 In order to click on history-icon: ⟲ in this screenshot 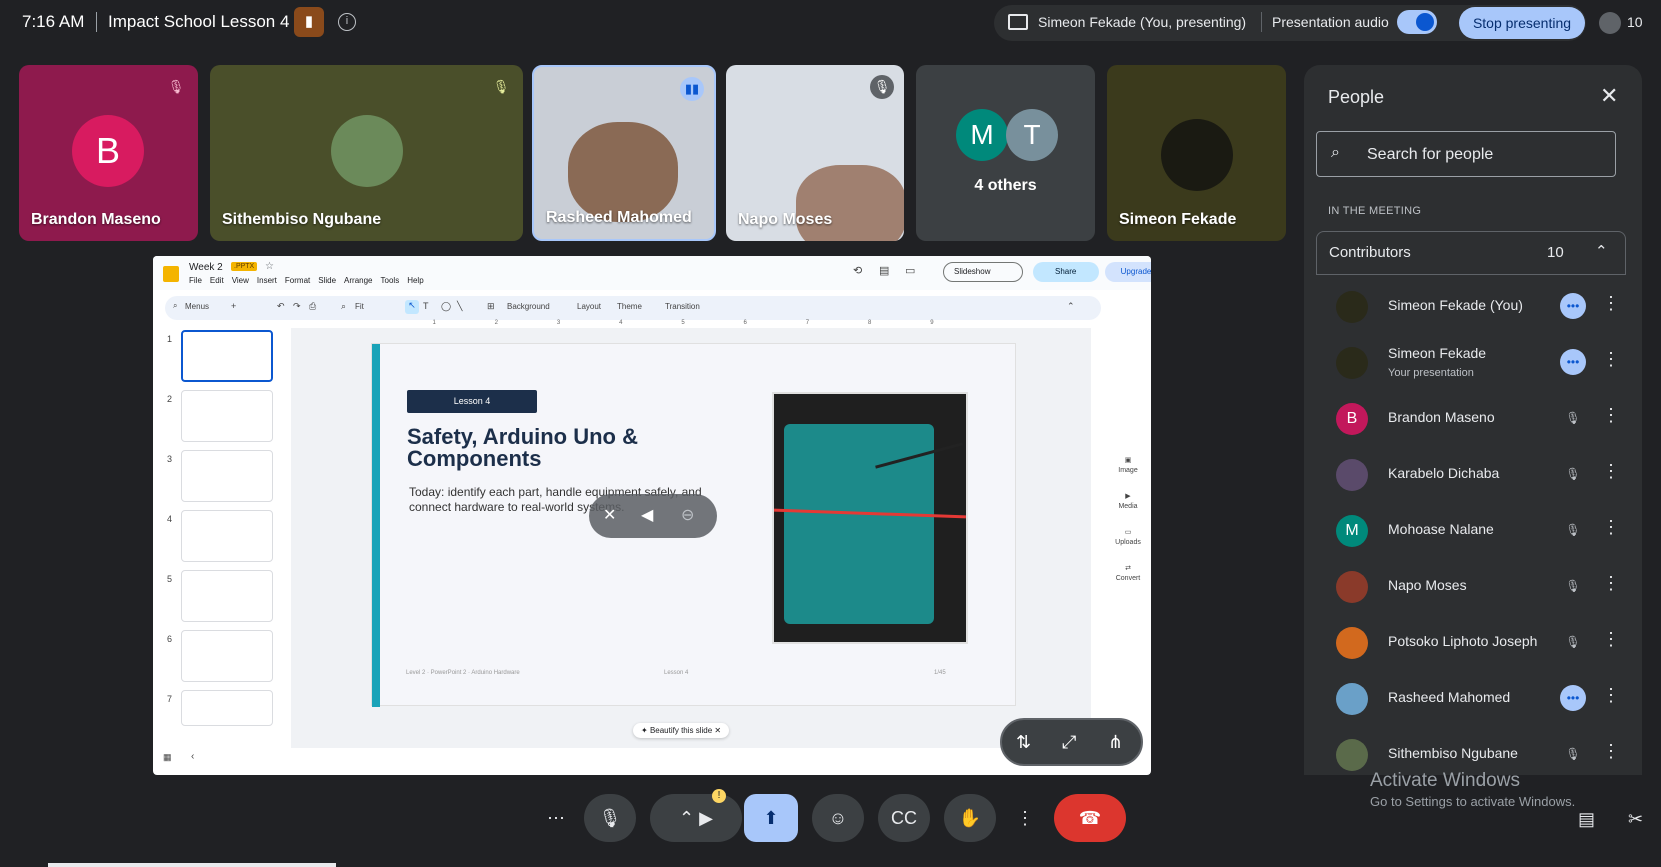, I will do `click(857, 270)`.